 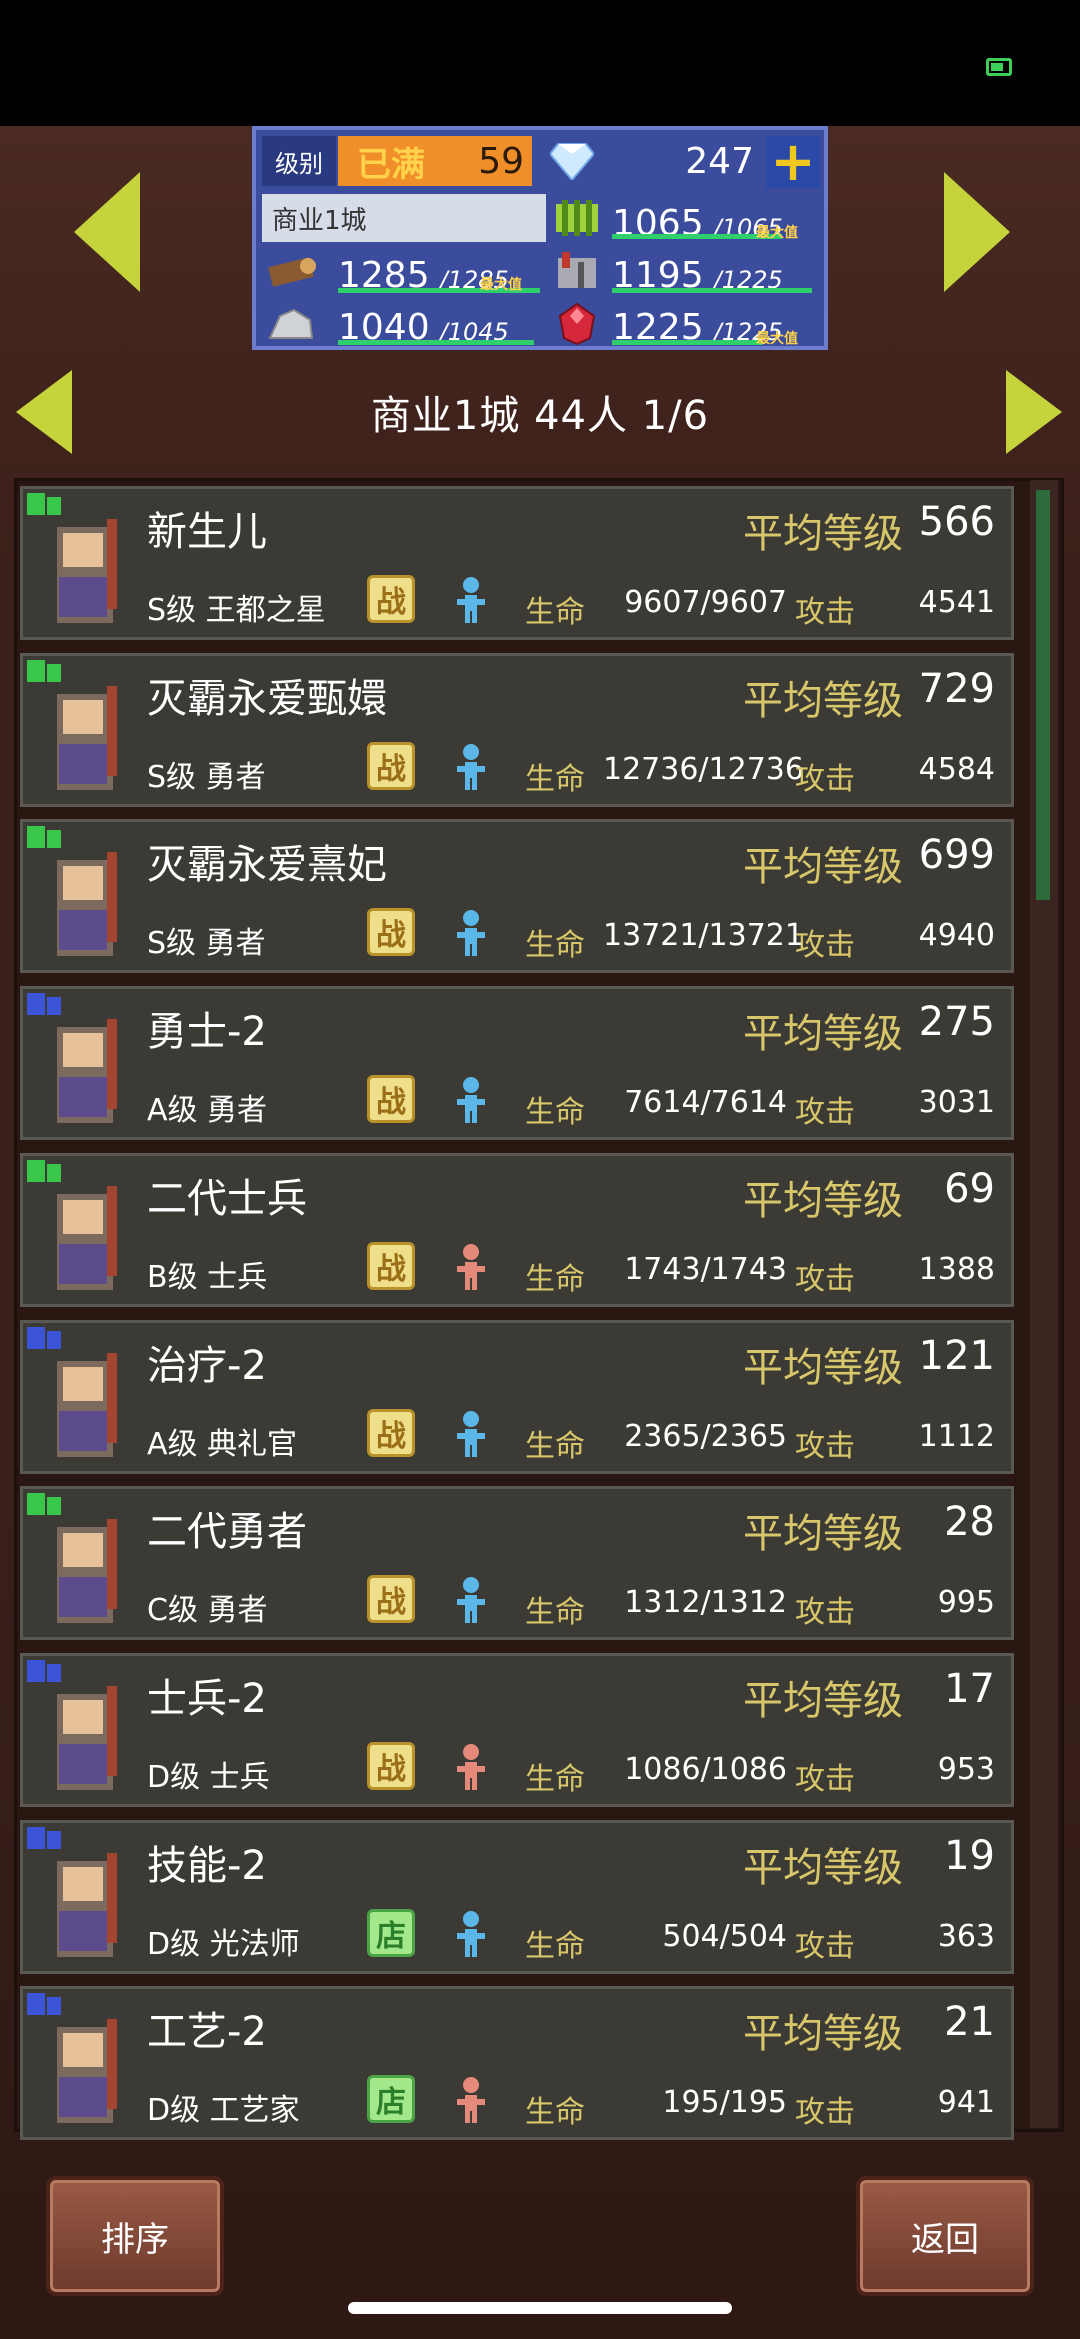 What do you see at coordinates (517, 1563) in the screenshot?
I see `resident-row: 二代勇者 平均等级 28 C级 勇者 战 生命 1312/1312 攻击 995` at bounding box center [517, 1563].